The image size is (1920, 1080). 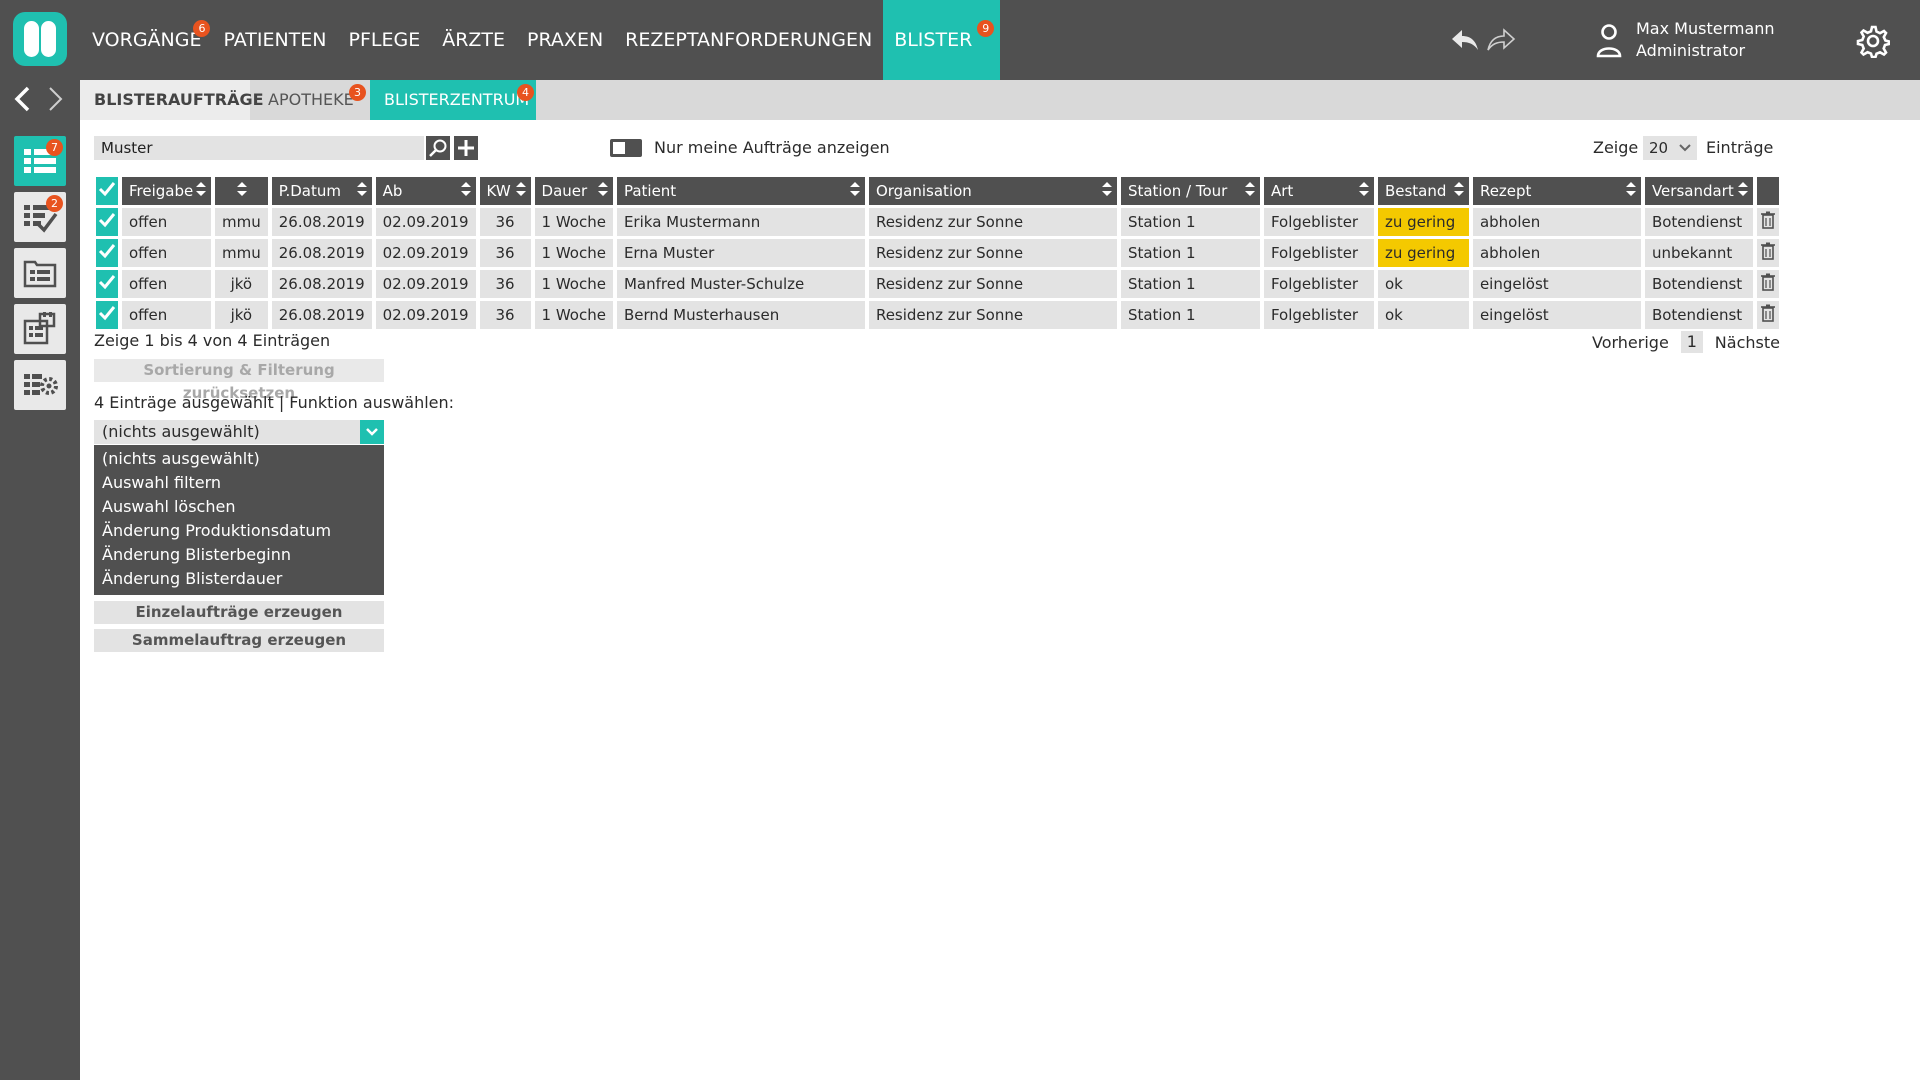 I want to click on select-all-checkbox, so click(x=107, y=191).